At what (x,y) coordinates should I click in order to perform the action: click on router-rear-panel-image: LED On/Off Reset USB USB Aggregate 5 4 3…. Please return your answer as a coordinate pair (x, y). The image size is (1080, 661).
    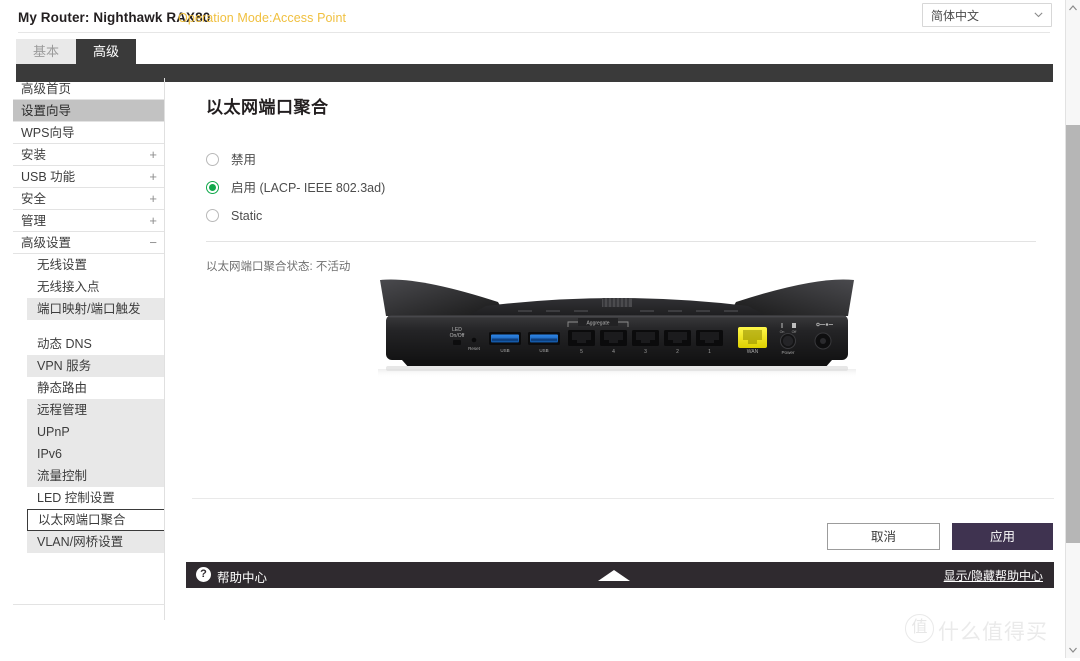
    Looking at the image, I should click on (617, 327).